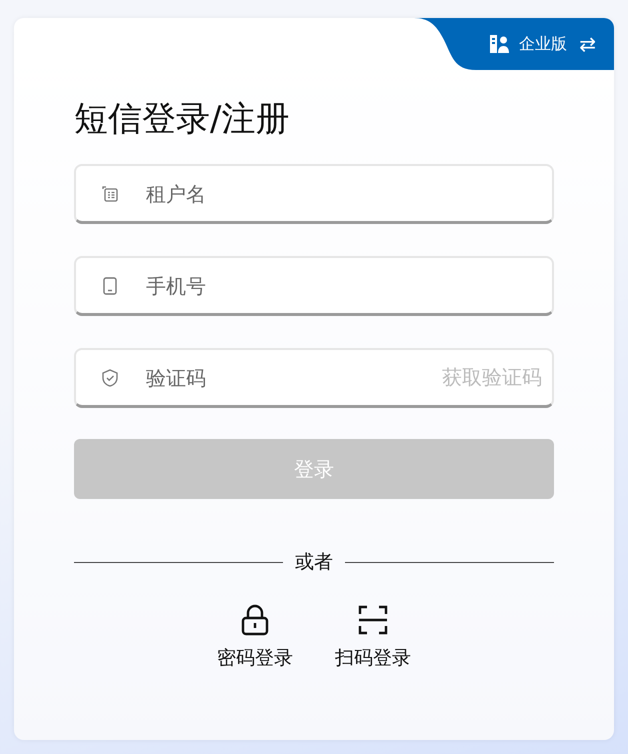  I want to click on password-login-button: 密码登录, so click(255, 637).